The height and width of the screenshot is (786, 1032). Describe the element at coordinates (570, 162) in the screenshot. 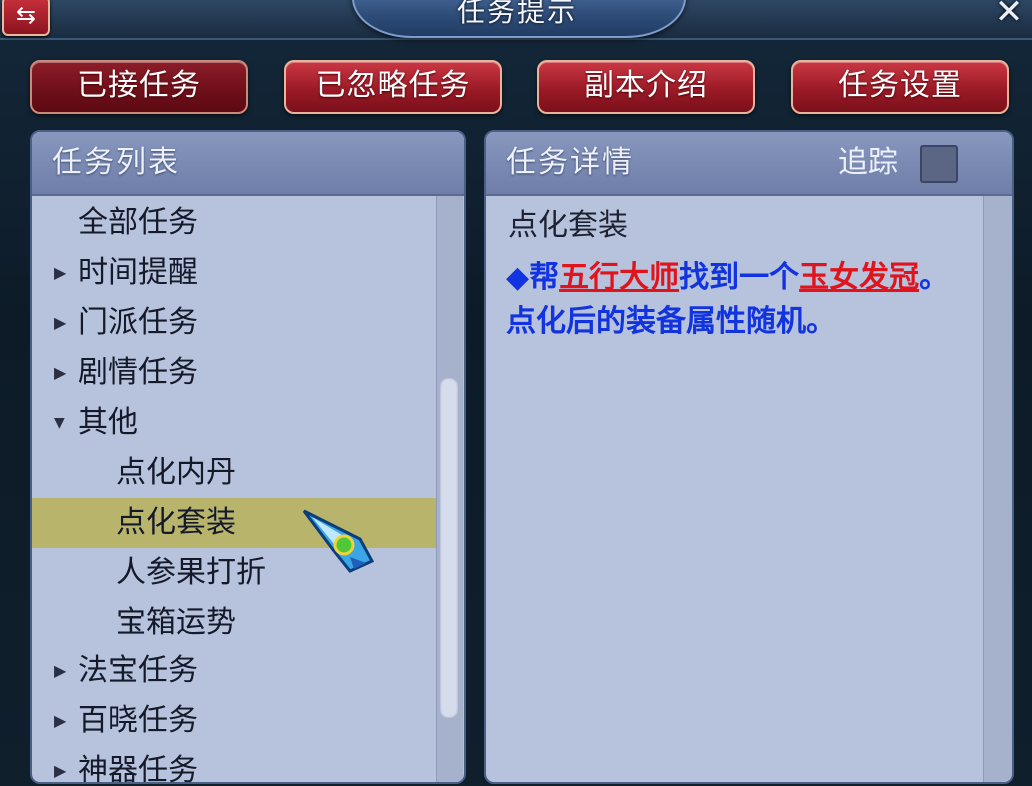

I see `task-detail-title: 任务详情` at that location.